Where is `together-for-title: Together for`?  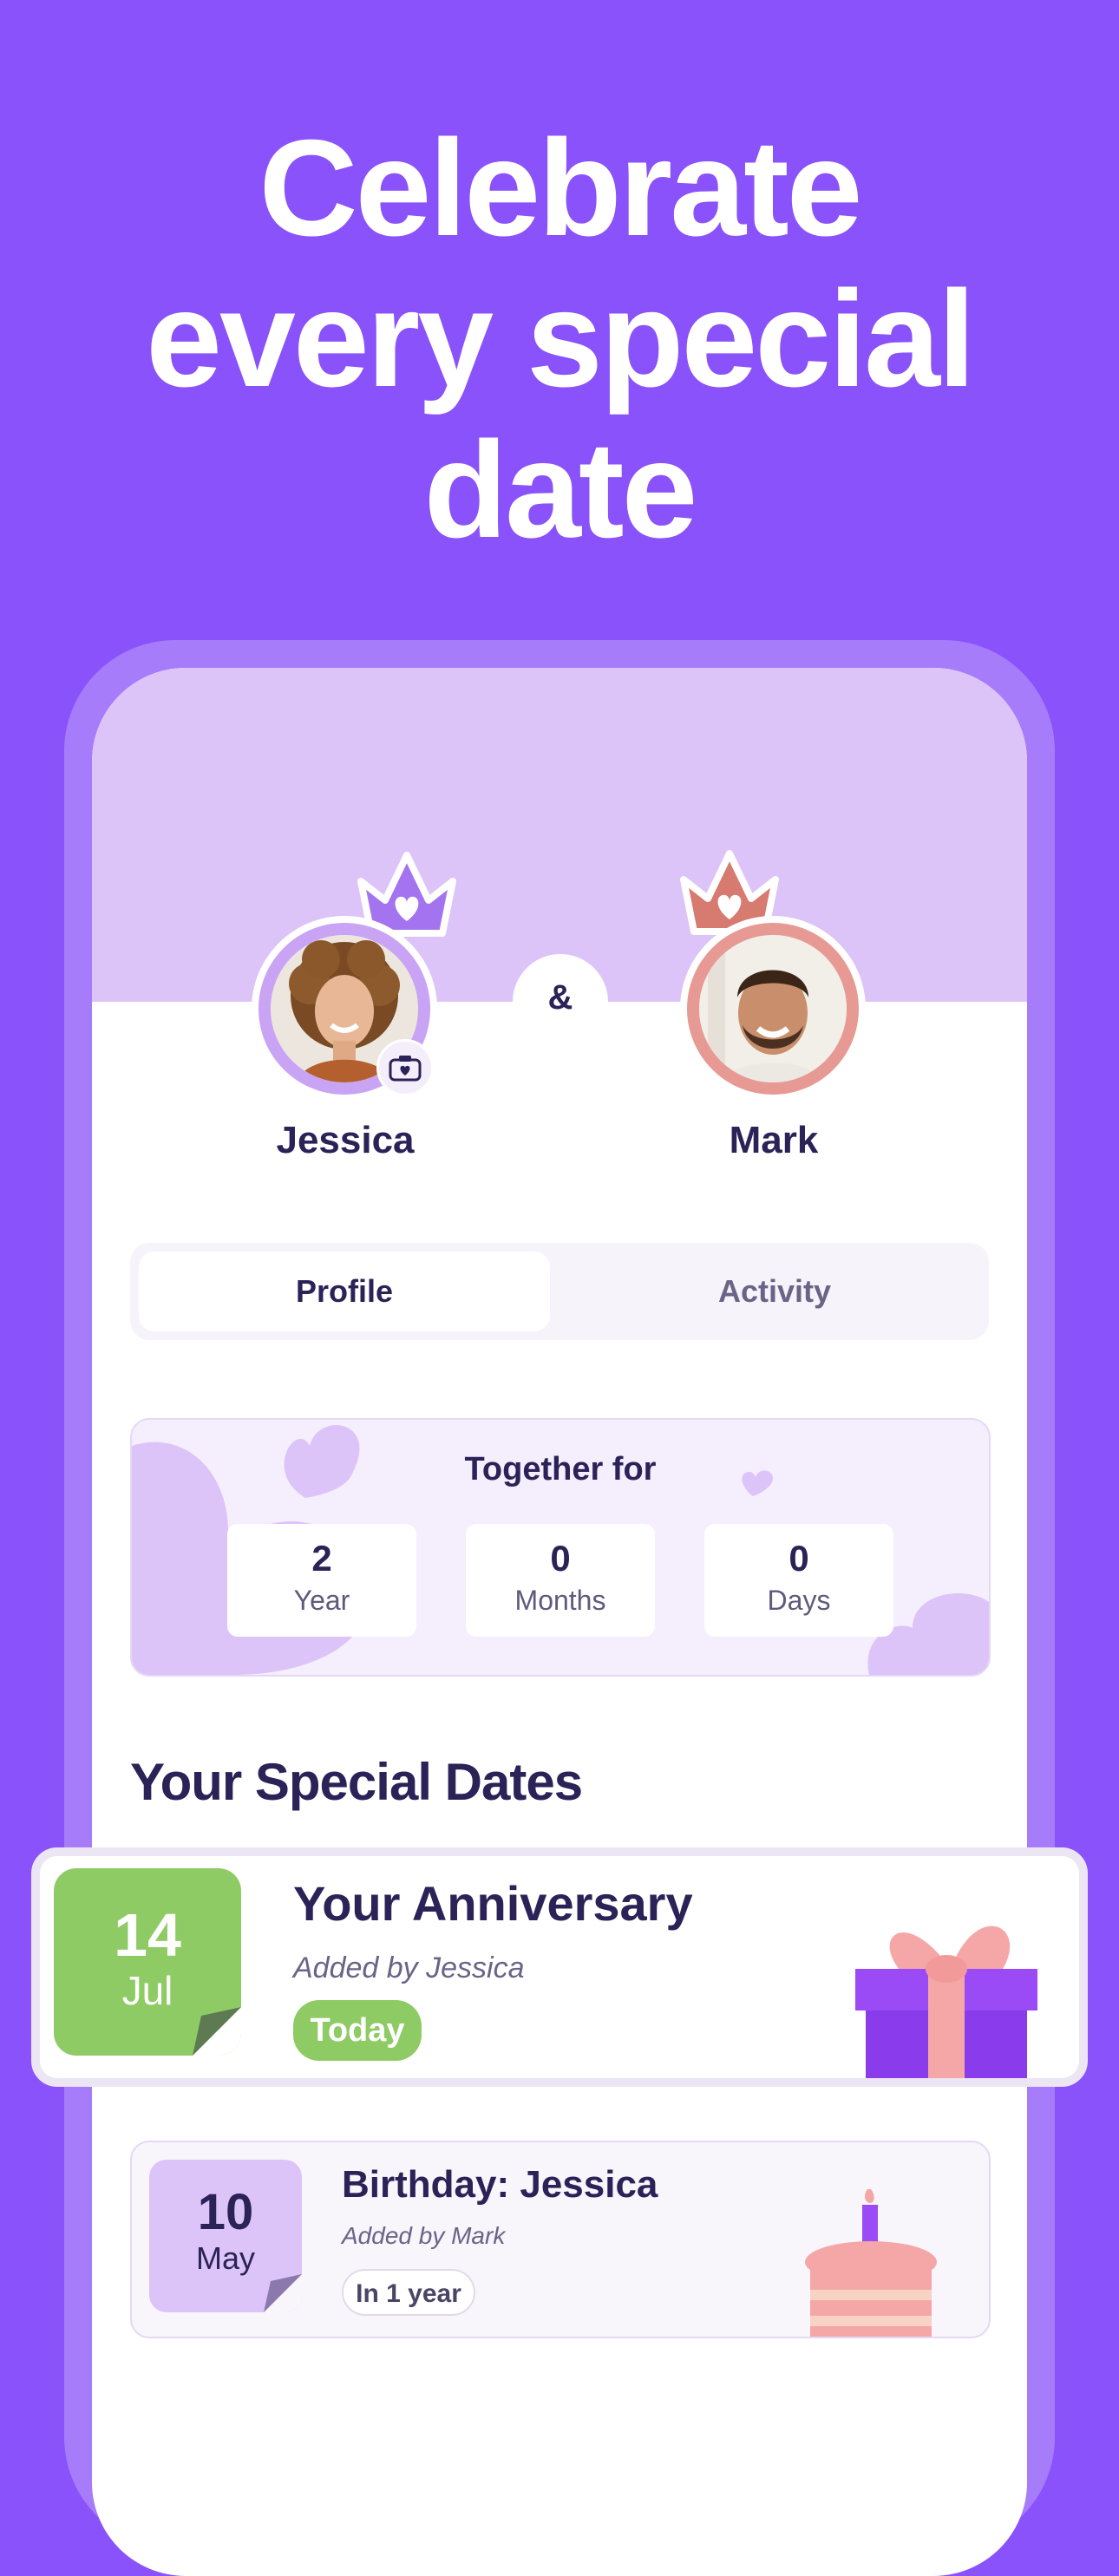 together-for-title: Together for is located at coordinates (560, 1469).